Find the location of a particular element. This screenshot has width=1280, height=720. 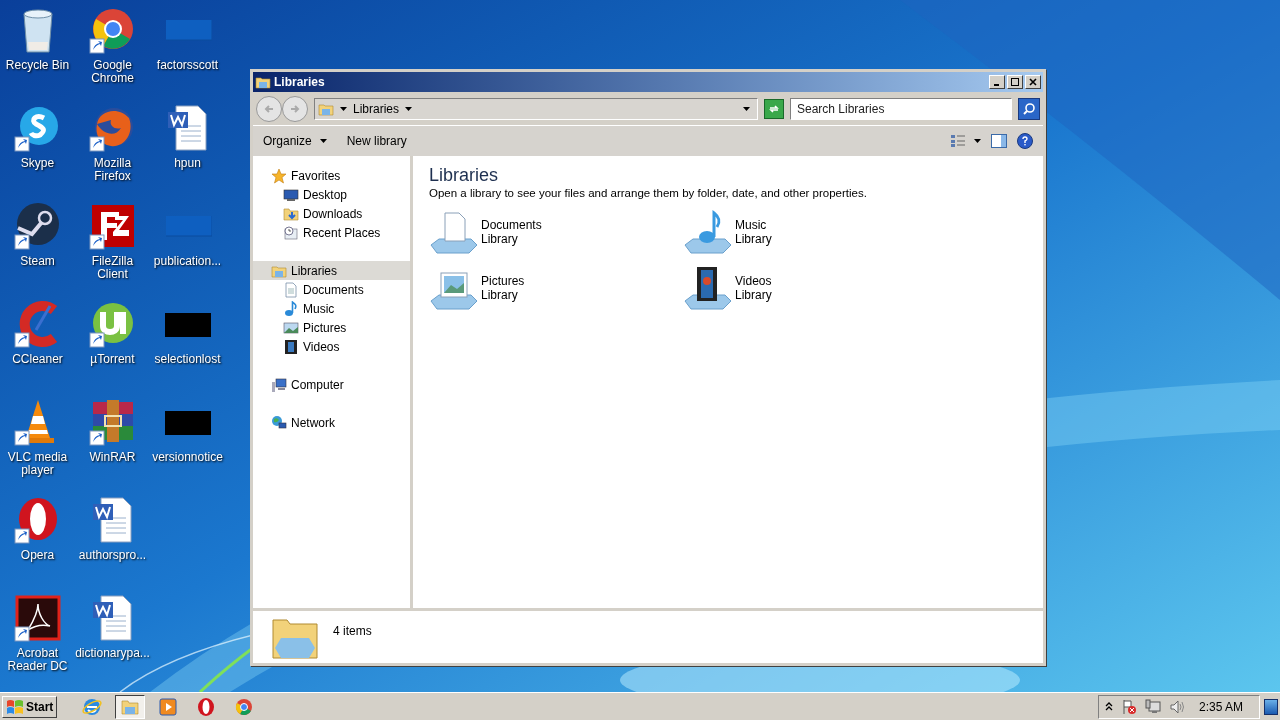

network-monitor-icon is located at coordinates (1152, 706).